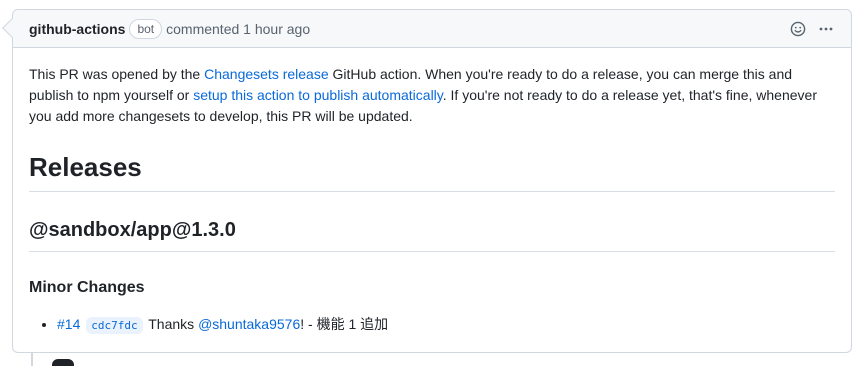 This screenshot has height=366, width=865. Describe the element at coordinates (68, 324) in the screenshot. I see `pr-link: #14` at that location.